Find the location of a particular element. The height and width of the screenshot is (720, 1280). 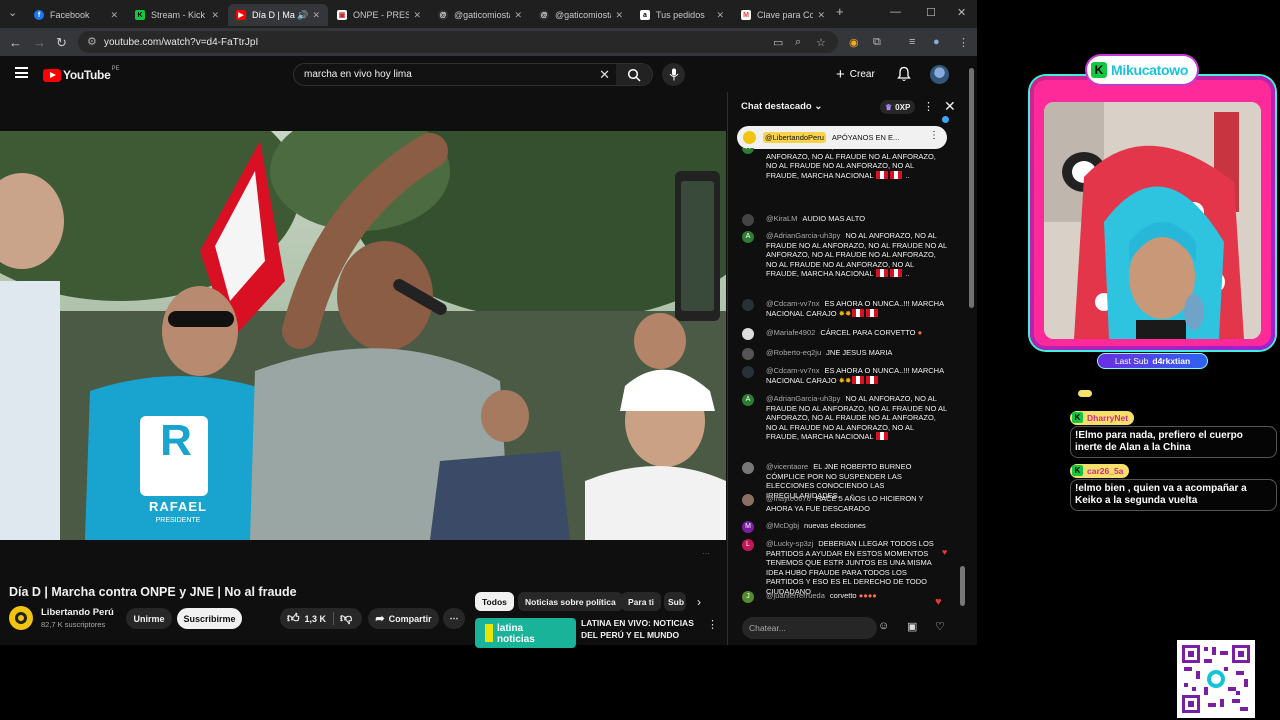

reload-icon: ↻ is located at coordinates (61, 43).